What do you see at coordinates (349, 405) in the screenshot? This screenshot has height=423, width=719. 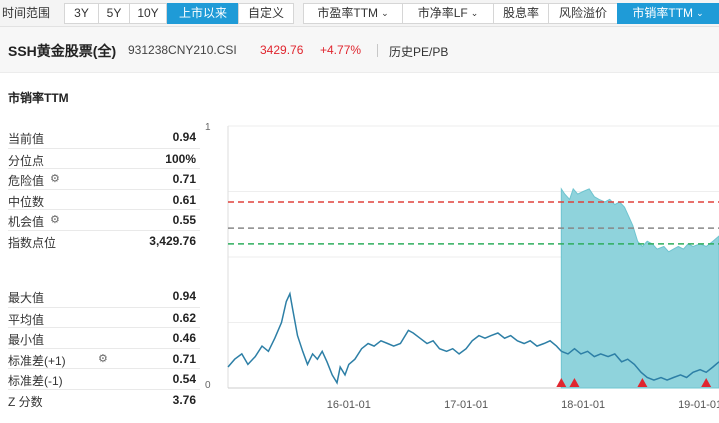 I see `x-tick-label: 16-01-01` at bounding box center [349, 405].